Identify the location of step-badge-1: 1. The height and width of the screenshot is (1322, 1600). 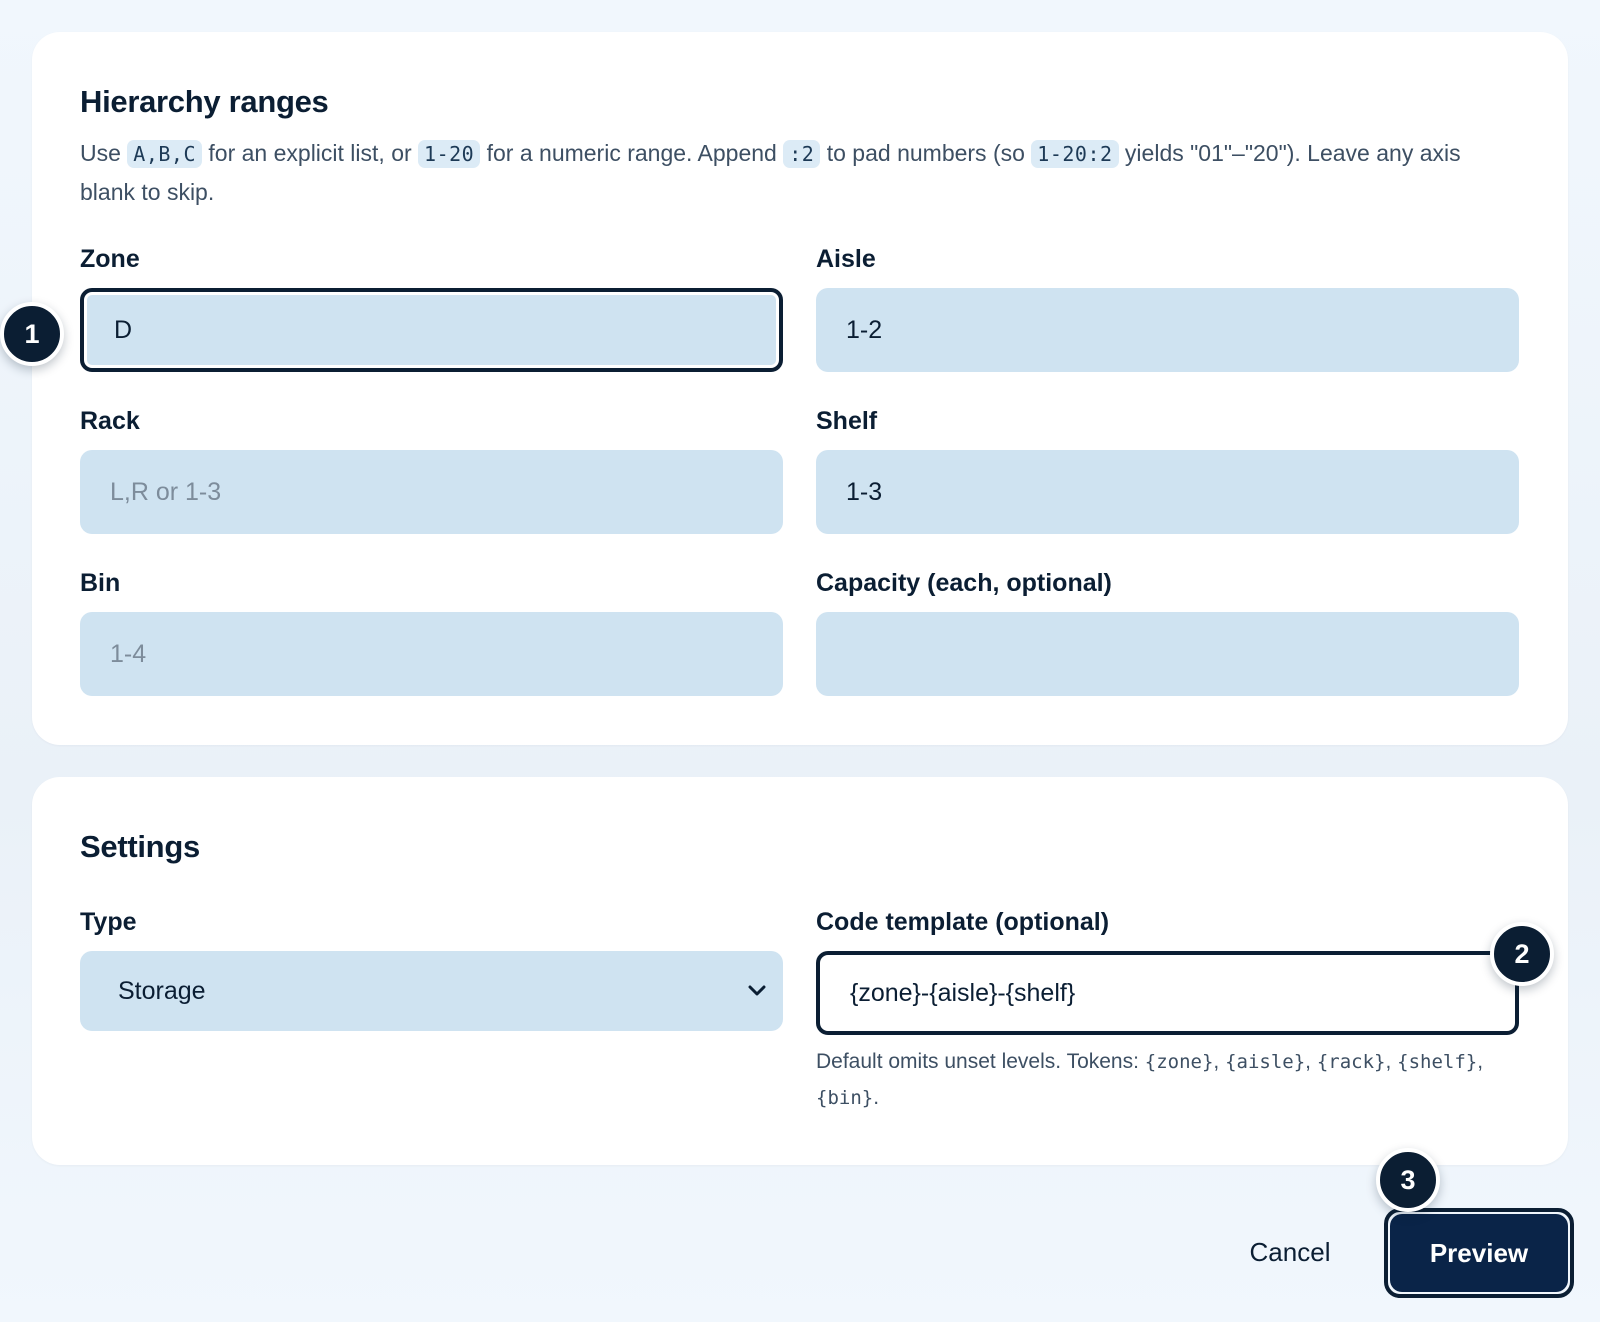
(32, 334).